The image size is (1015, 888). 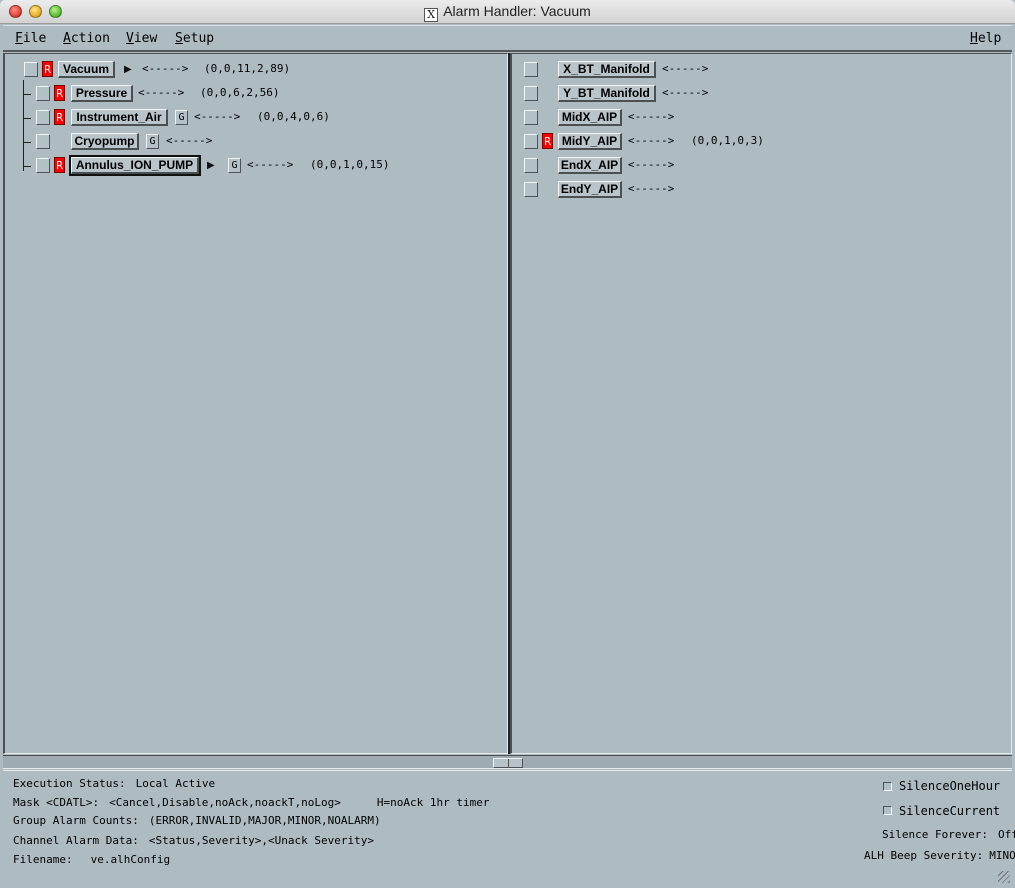 I want to click on list-item-x-bt-manifold: X_BT_Manifold <----->, so click(x=759, y=71).